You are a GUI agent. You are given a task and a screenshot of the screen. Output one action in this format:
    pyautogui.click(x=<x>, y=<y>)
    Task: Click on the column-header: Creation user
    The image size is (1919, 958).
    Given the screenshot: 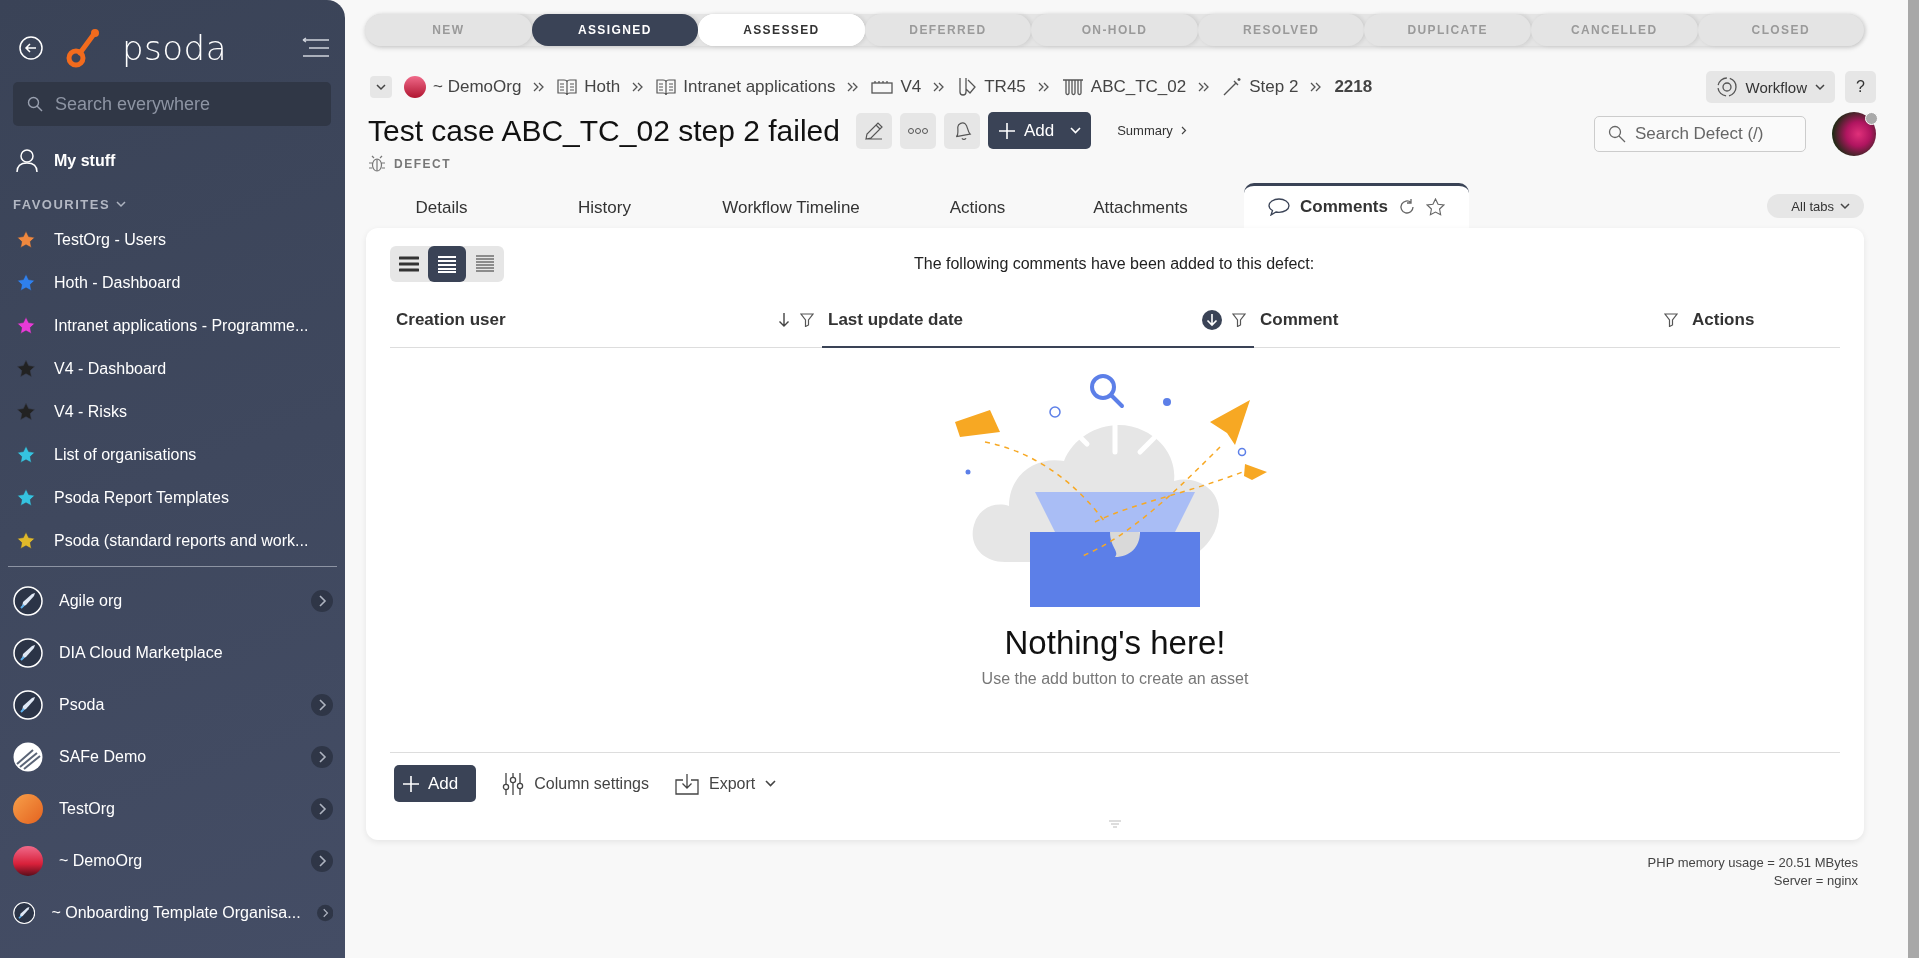 What is the action you would take?
    pyautogui.click(x=606, y=321)
    